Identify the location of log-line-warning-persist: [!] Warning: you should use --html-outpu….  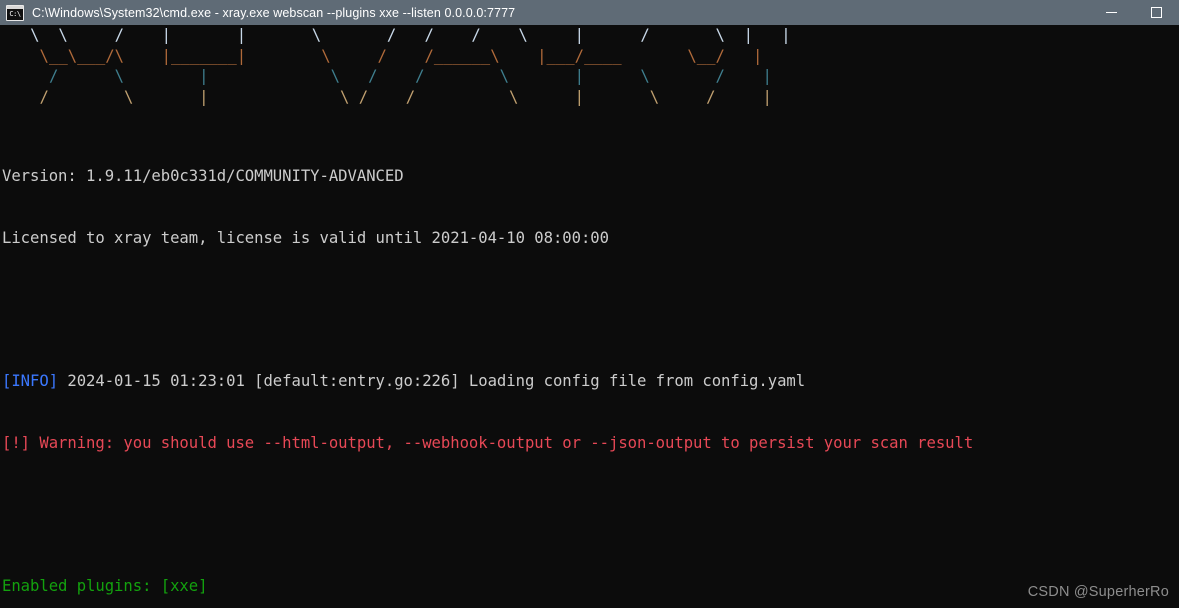
(590, 443).